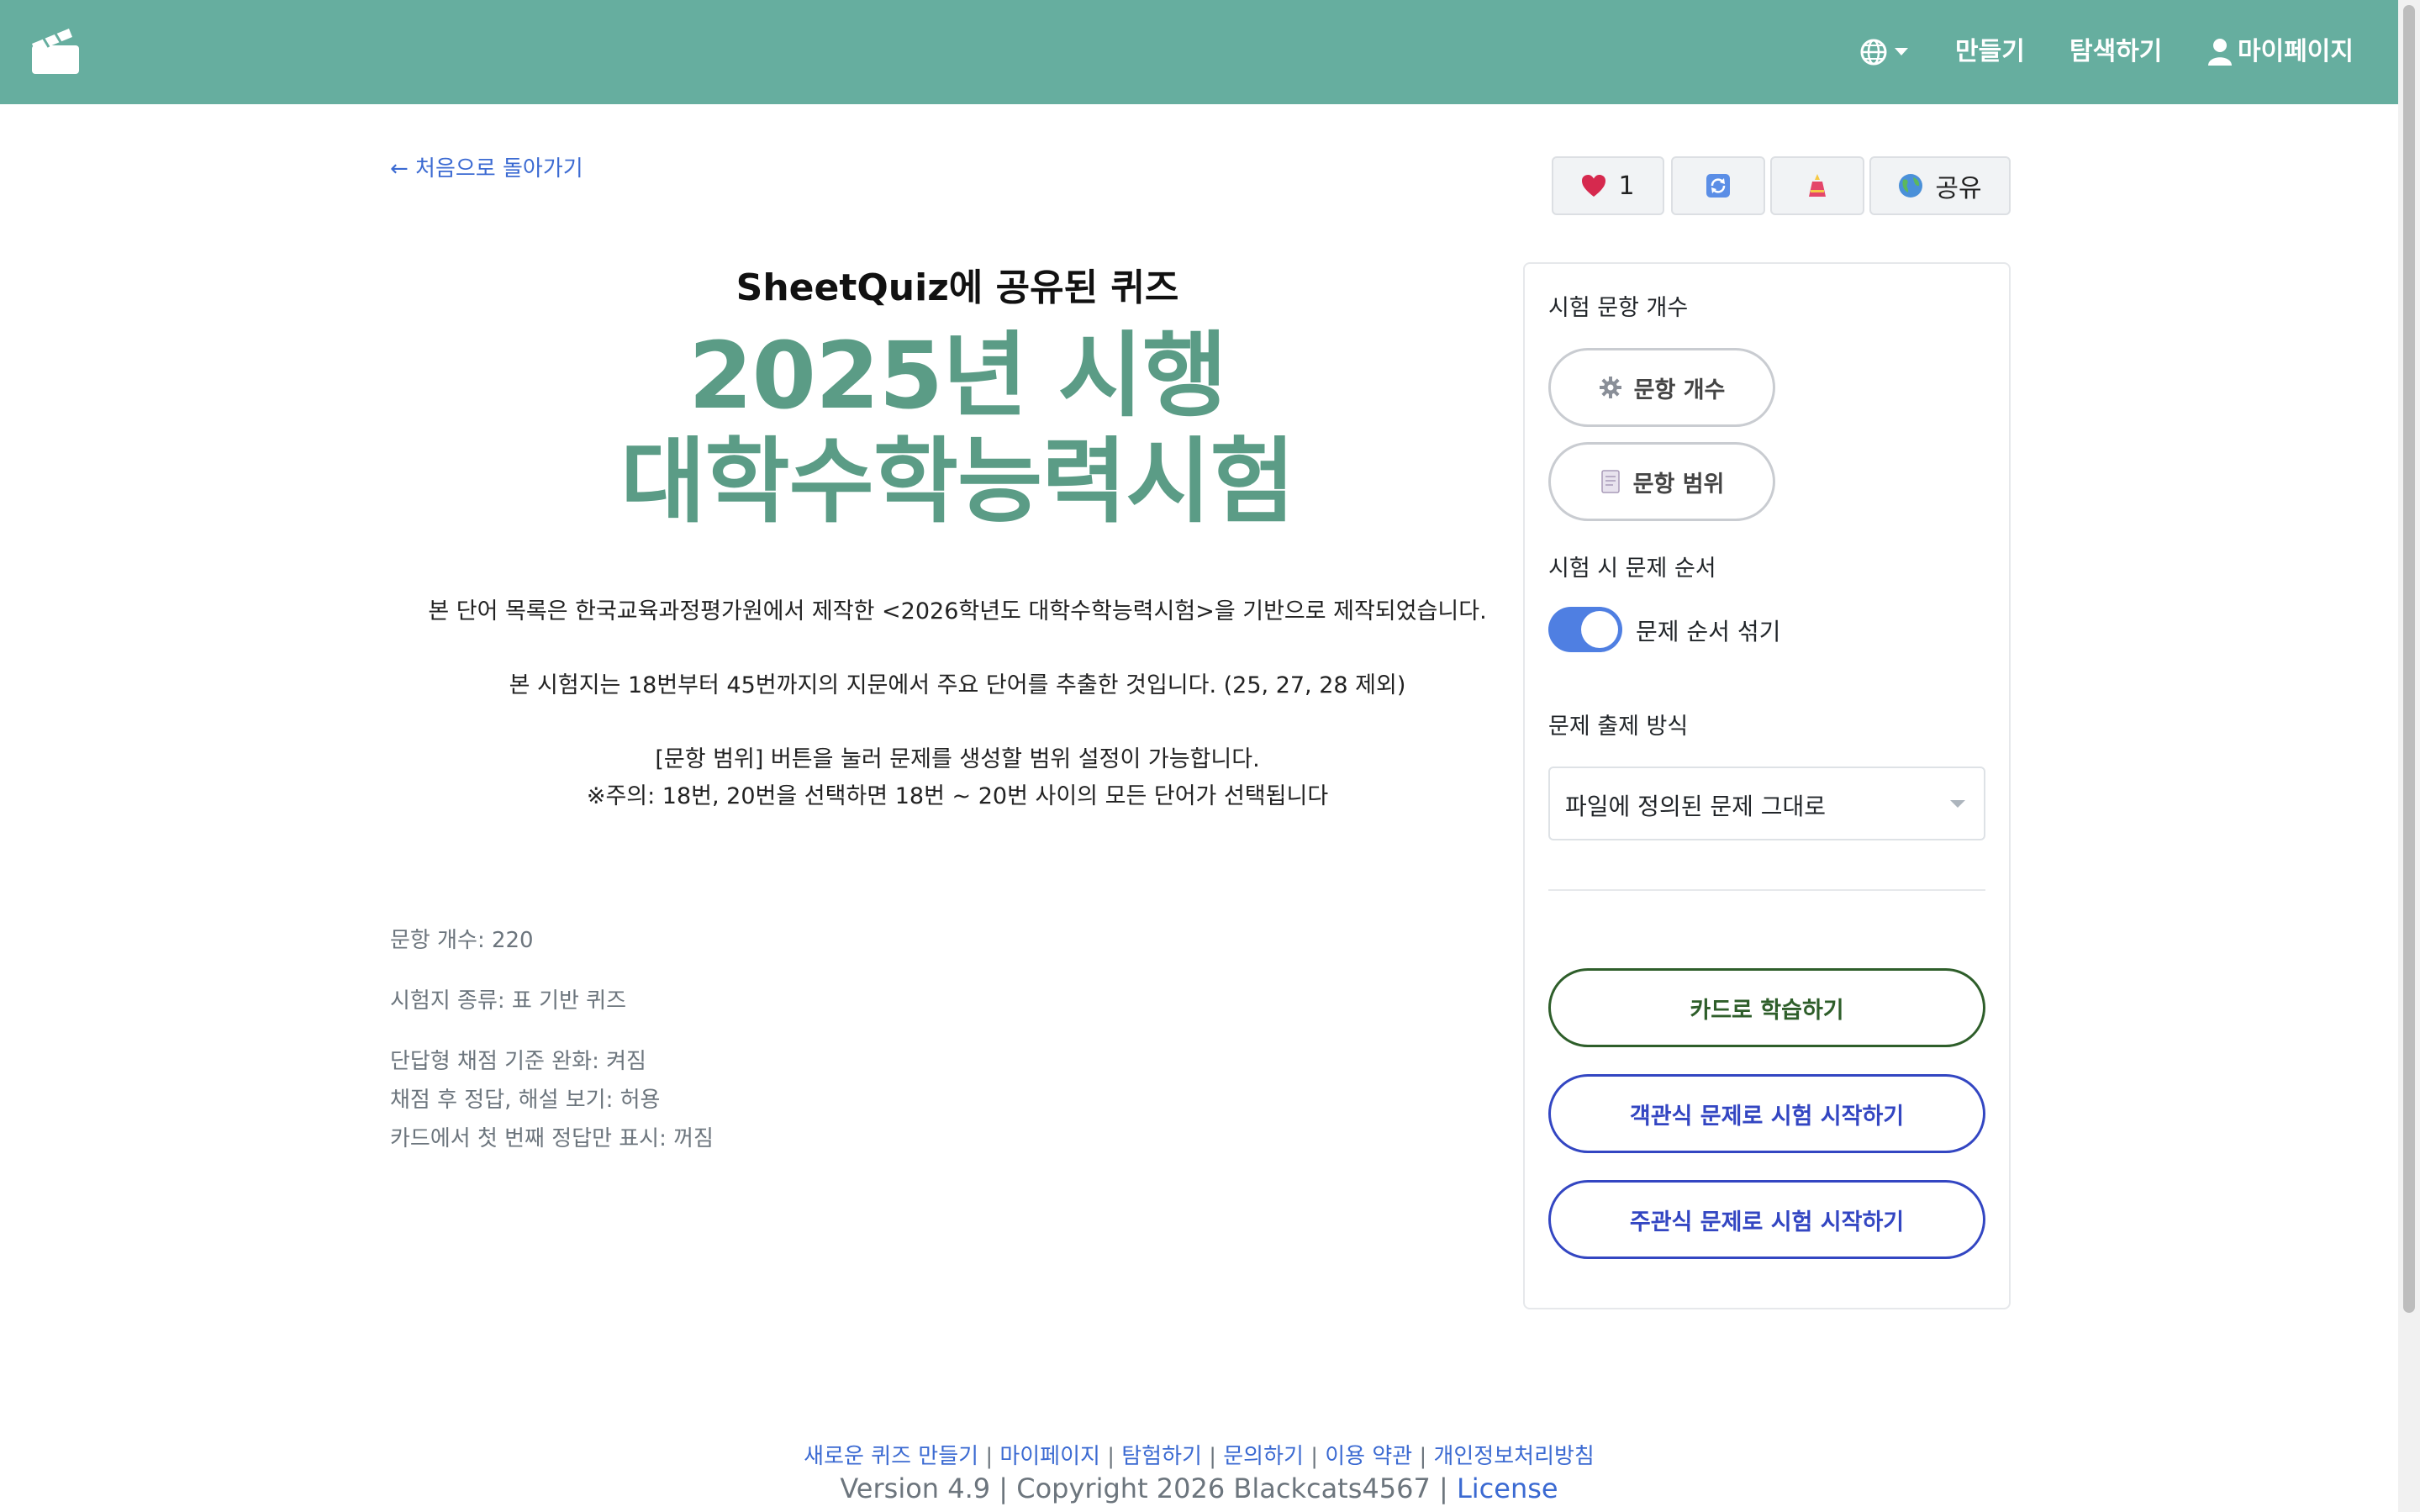 The width and height of the screenshot is (2420, 1512). I want to click on question-mode-value: 파일에 정의된 문제 그대로, so click(1696, 806).